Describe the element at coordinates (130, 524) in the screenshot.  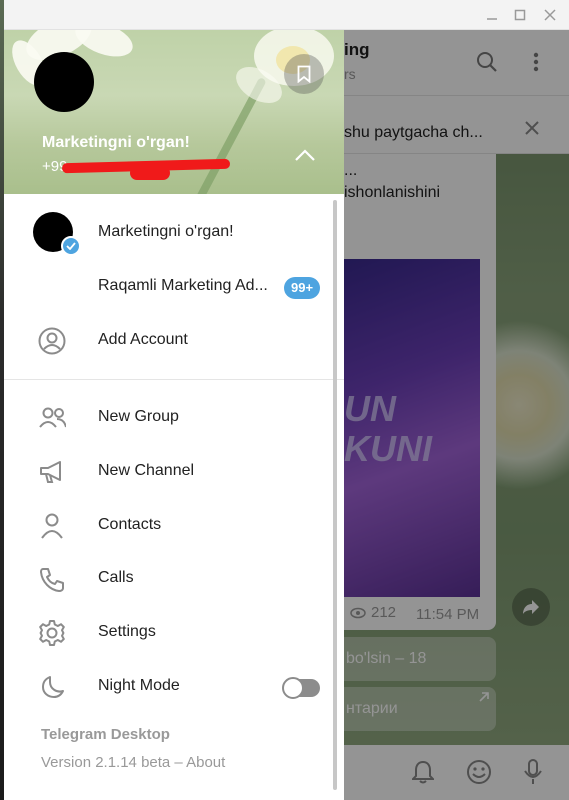
I see `menu-label: Contacts` at that location.